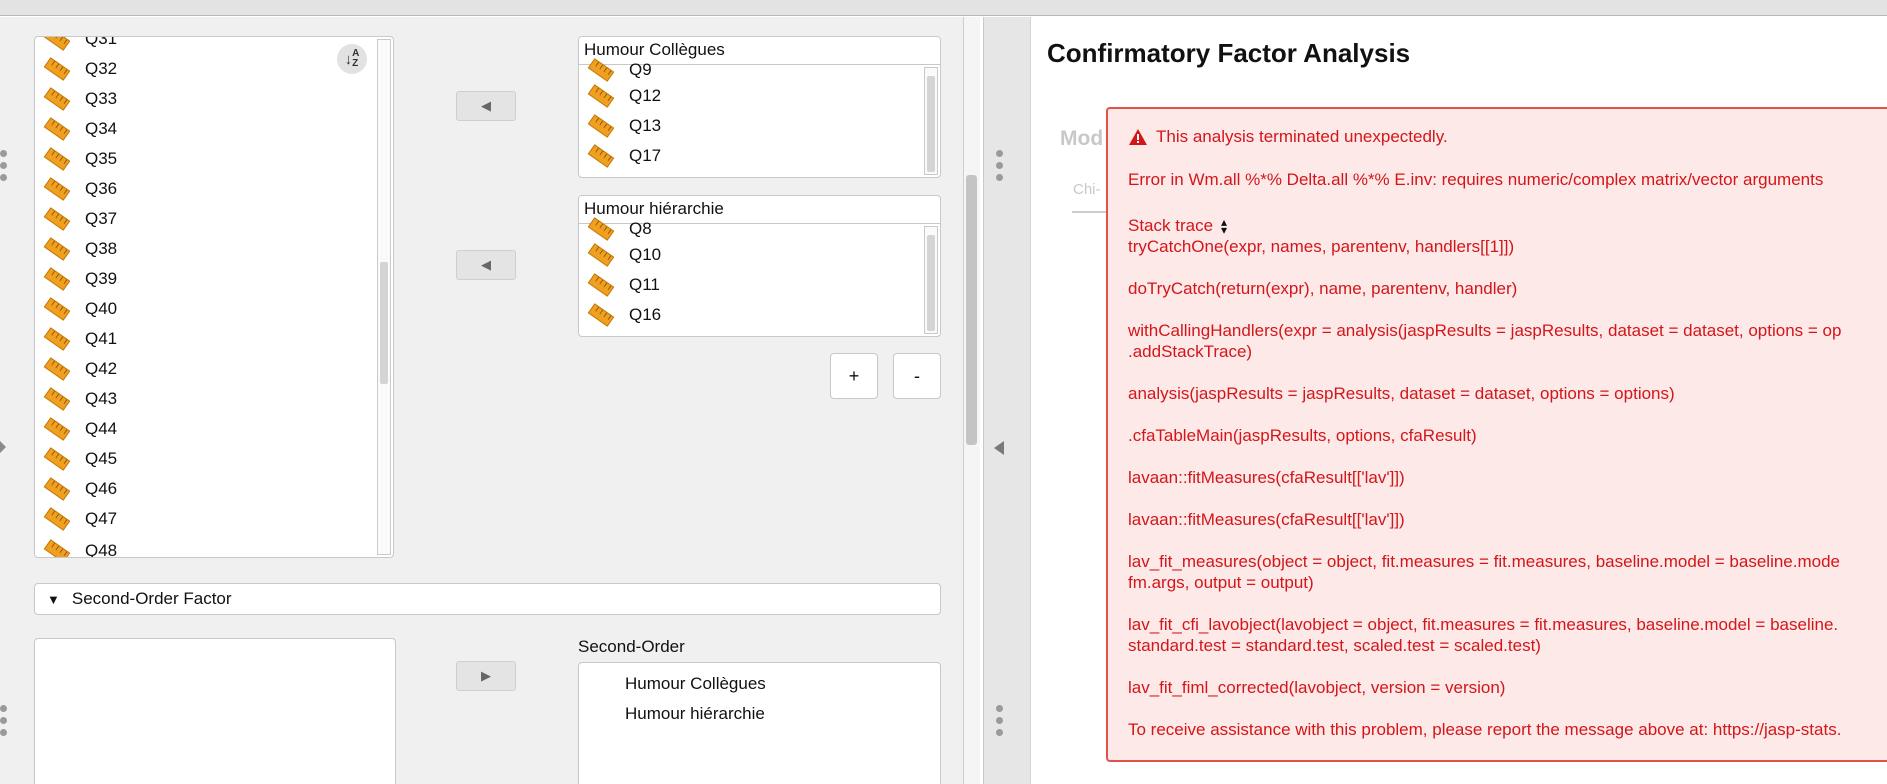 The height and width of the screenshot is (784, 1887). What do you see at coordinates (1138, 137) in the screenshot?
I see `warning-icon` at bounding box center [1138, 137].